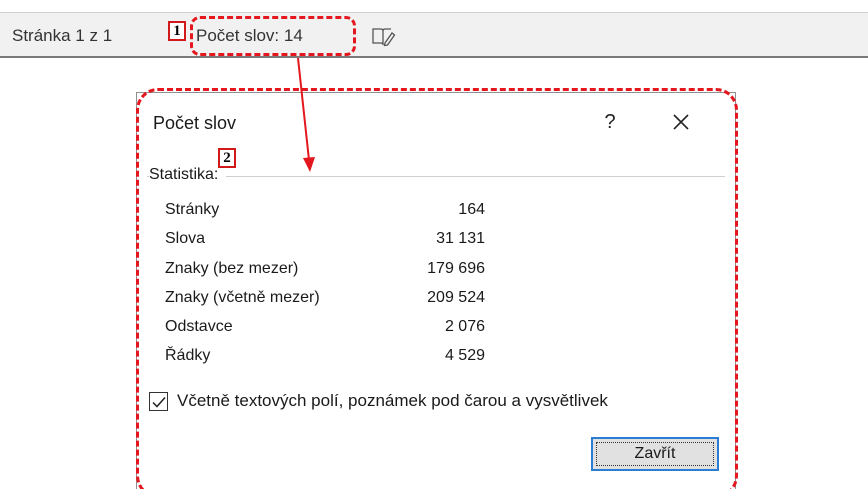 Image resolution: width=868 pixels, height=489 pixels. What do you see at coordinates (436, 176) in the screenshot?
I see `group-divider` at bounding box center [436, 176].